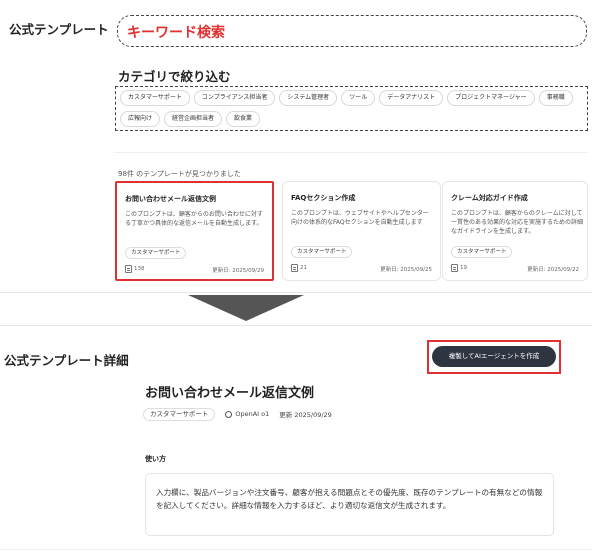  I want to click on category-chip: プロジェクトマネージャー, so click(491, 98).